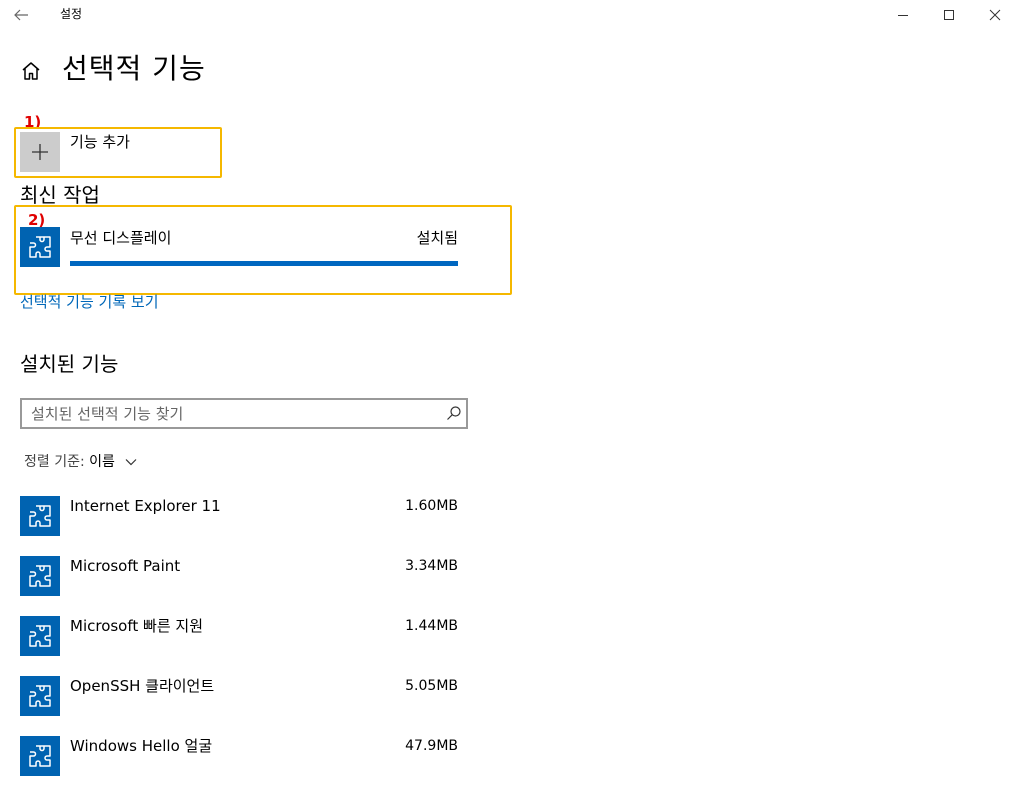 This screenshot has width=1012, height=794. What do you see at coordinates (21, 15) in the screenshot?
I see `back-icon` at bounding box center [21, 15].